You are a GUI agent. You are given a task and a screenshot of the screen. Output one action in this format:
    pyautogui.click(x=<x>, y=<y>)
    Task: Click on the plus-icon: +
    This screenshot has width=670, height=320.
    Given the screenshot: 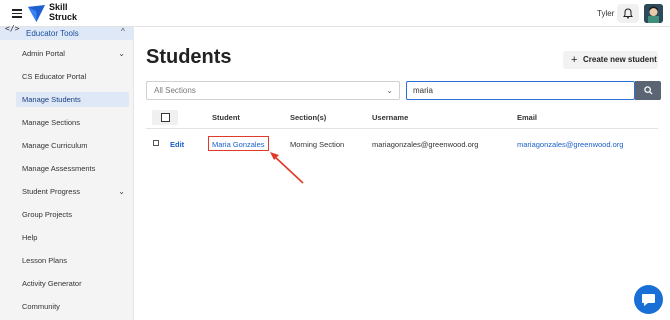 What is the action you would take?
    pyautogui.click(x=574, y=60)
    